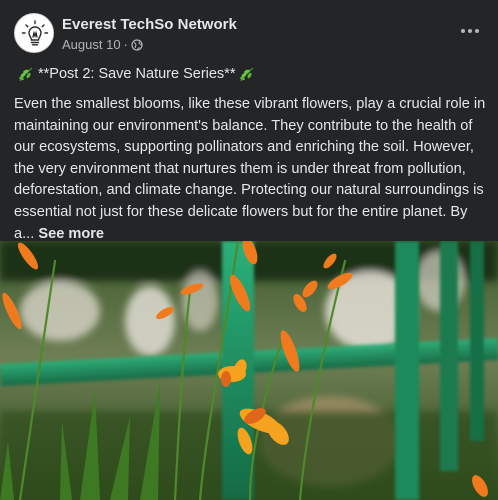 This screenshot has height=500, width=498. What do you see at coordinates (137, 44) in the screenshot?
I see `globe-icon` at bounding box center [137, 44].